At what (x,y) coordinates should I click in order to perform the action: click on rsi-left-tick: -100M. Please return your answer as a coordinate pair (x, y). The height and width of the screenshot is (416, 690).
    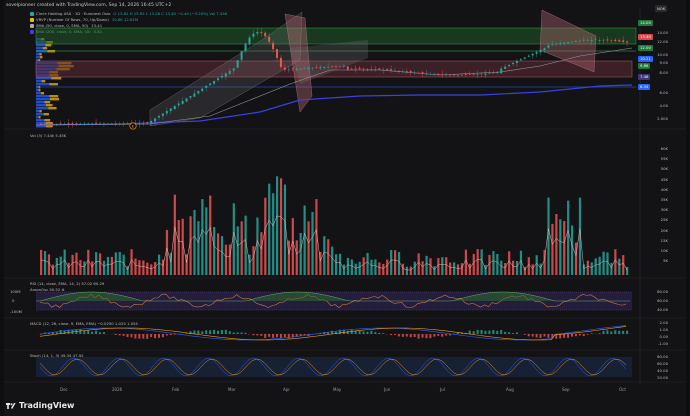
    Looking at the image, I should click on (16, 311).